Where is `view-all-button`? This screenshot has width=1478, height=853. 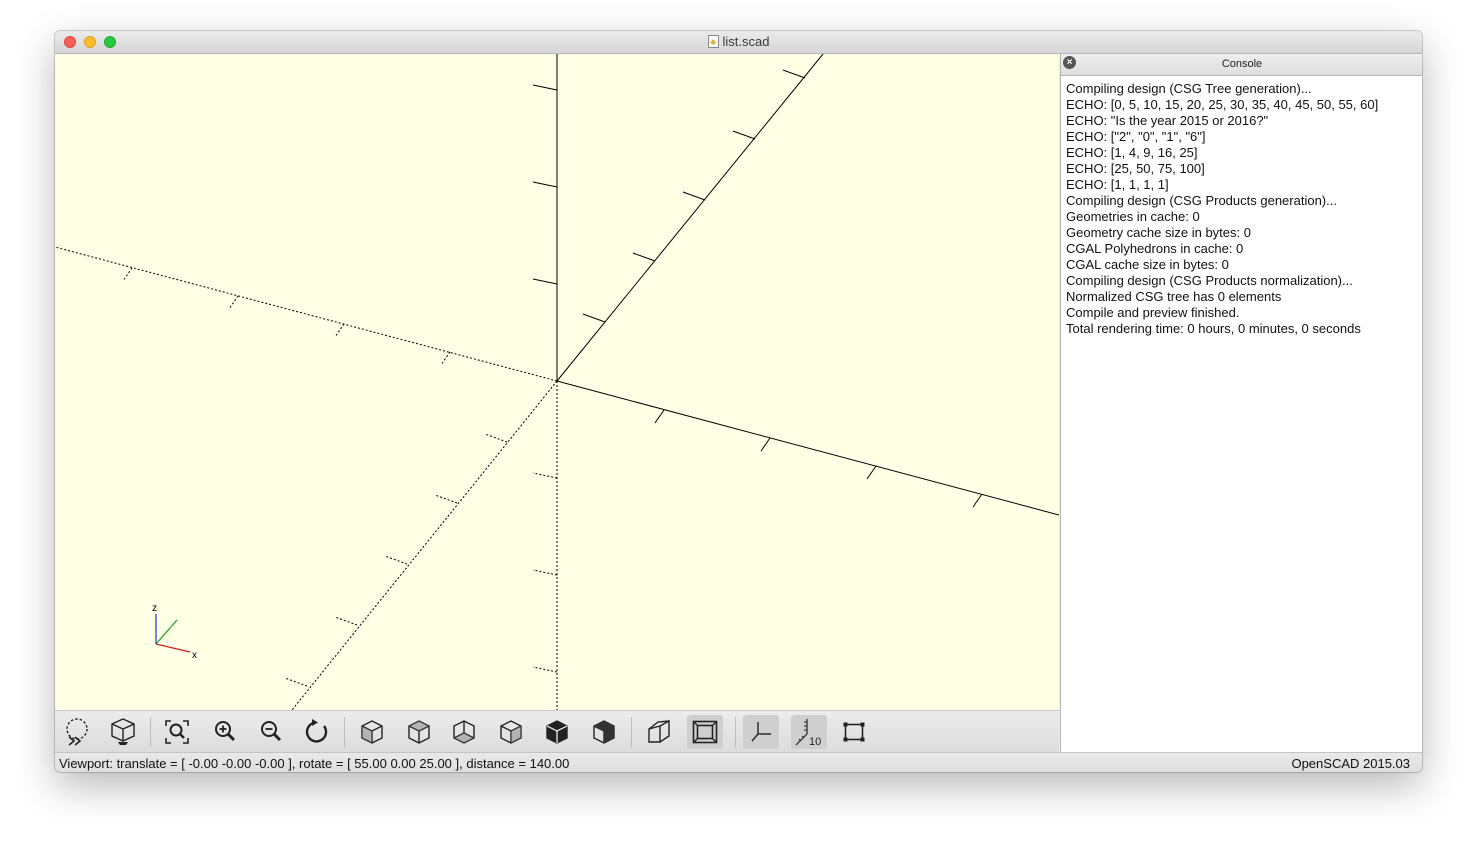 view-all-button is located at coordinates (177, 732).